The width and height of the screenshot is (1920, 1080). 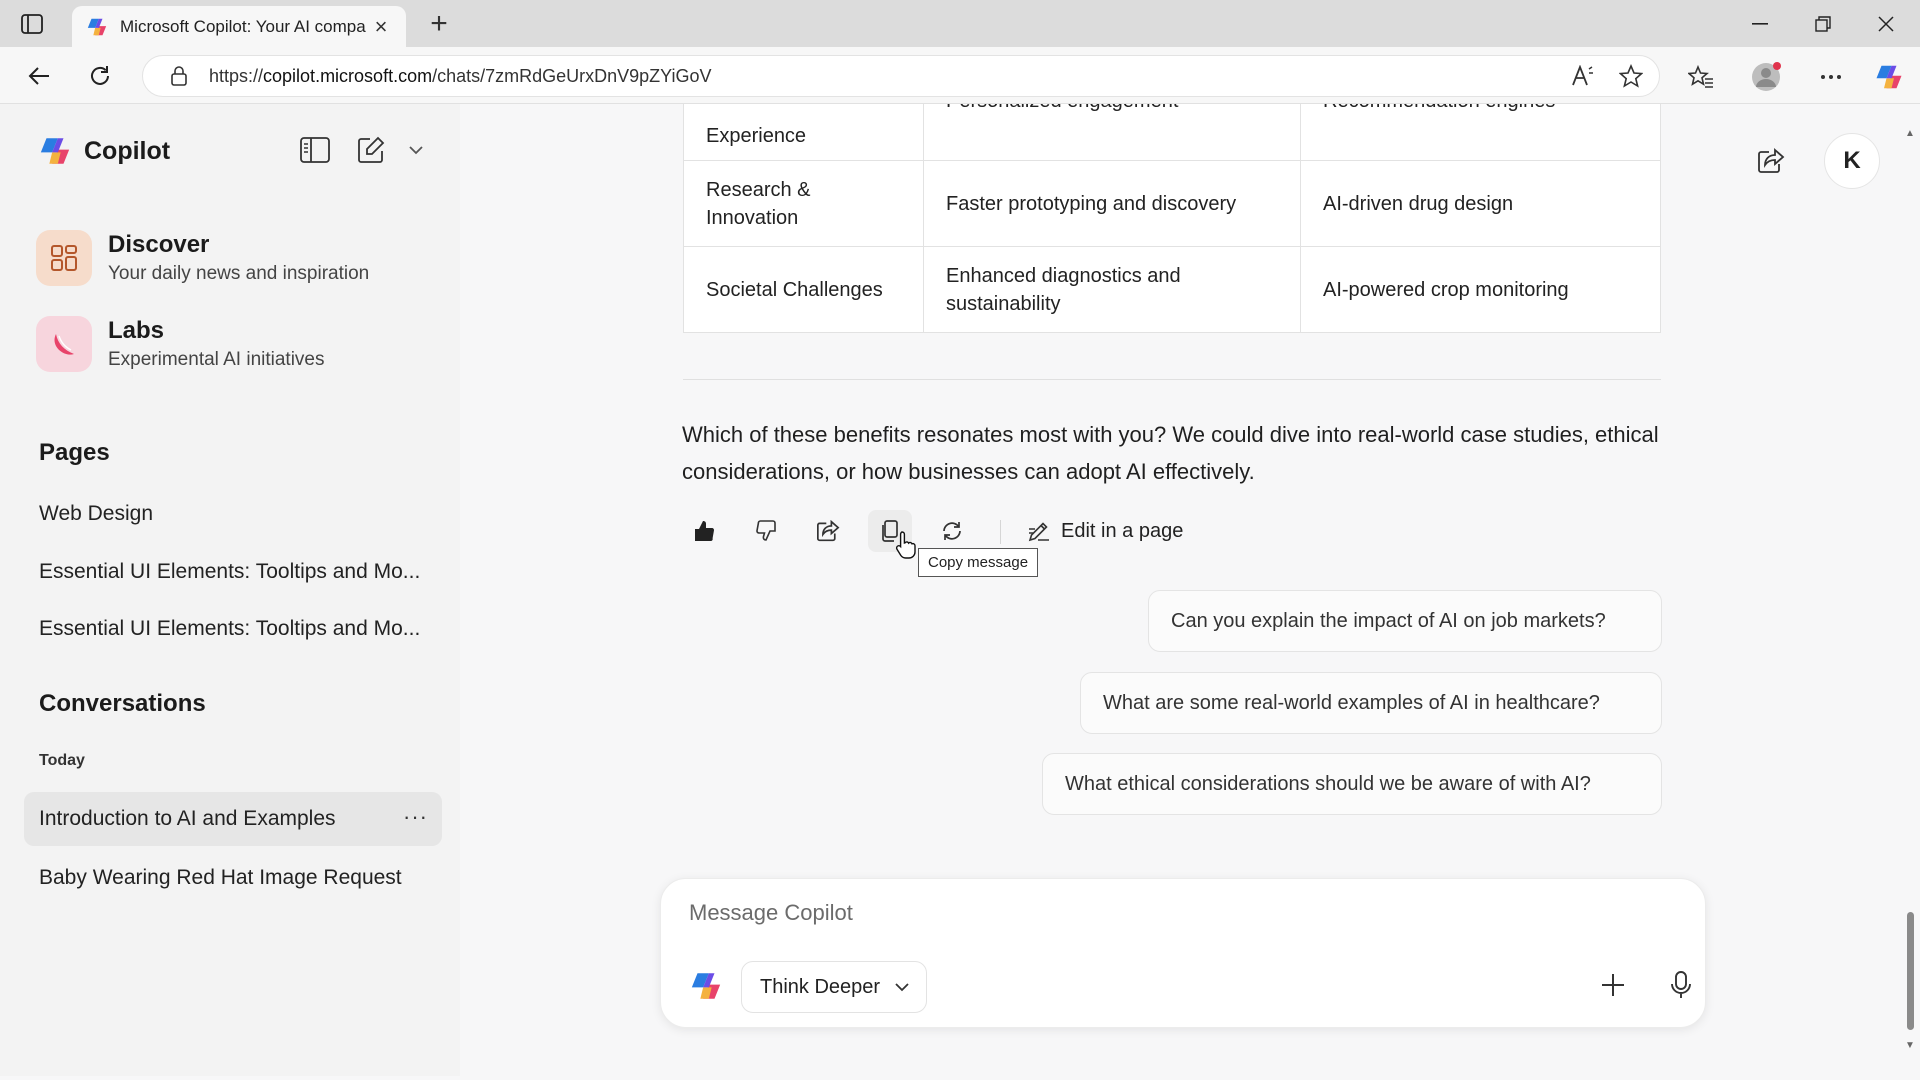 What do you see at coordinates (239, 878) in the screenshot?
I see `conversation-item: Baby Wearing Red Hat Image Request` at bounding box center [239, 878].